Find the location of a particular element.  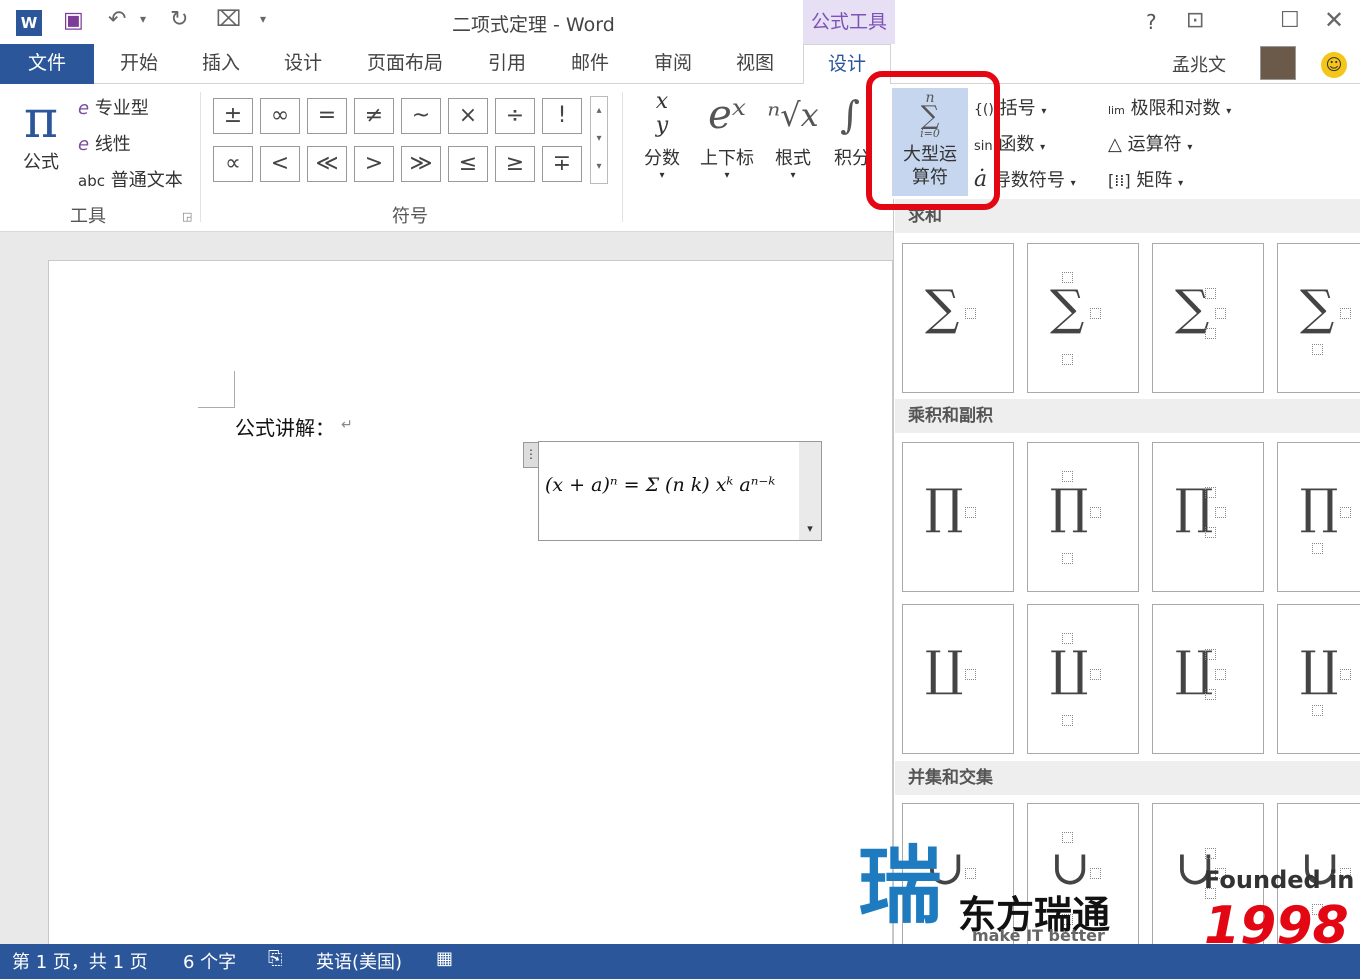

operator-label: 运算符 is located at coordinates (1154, 144).